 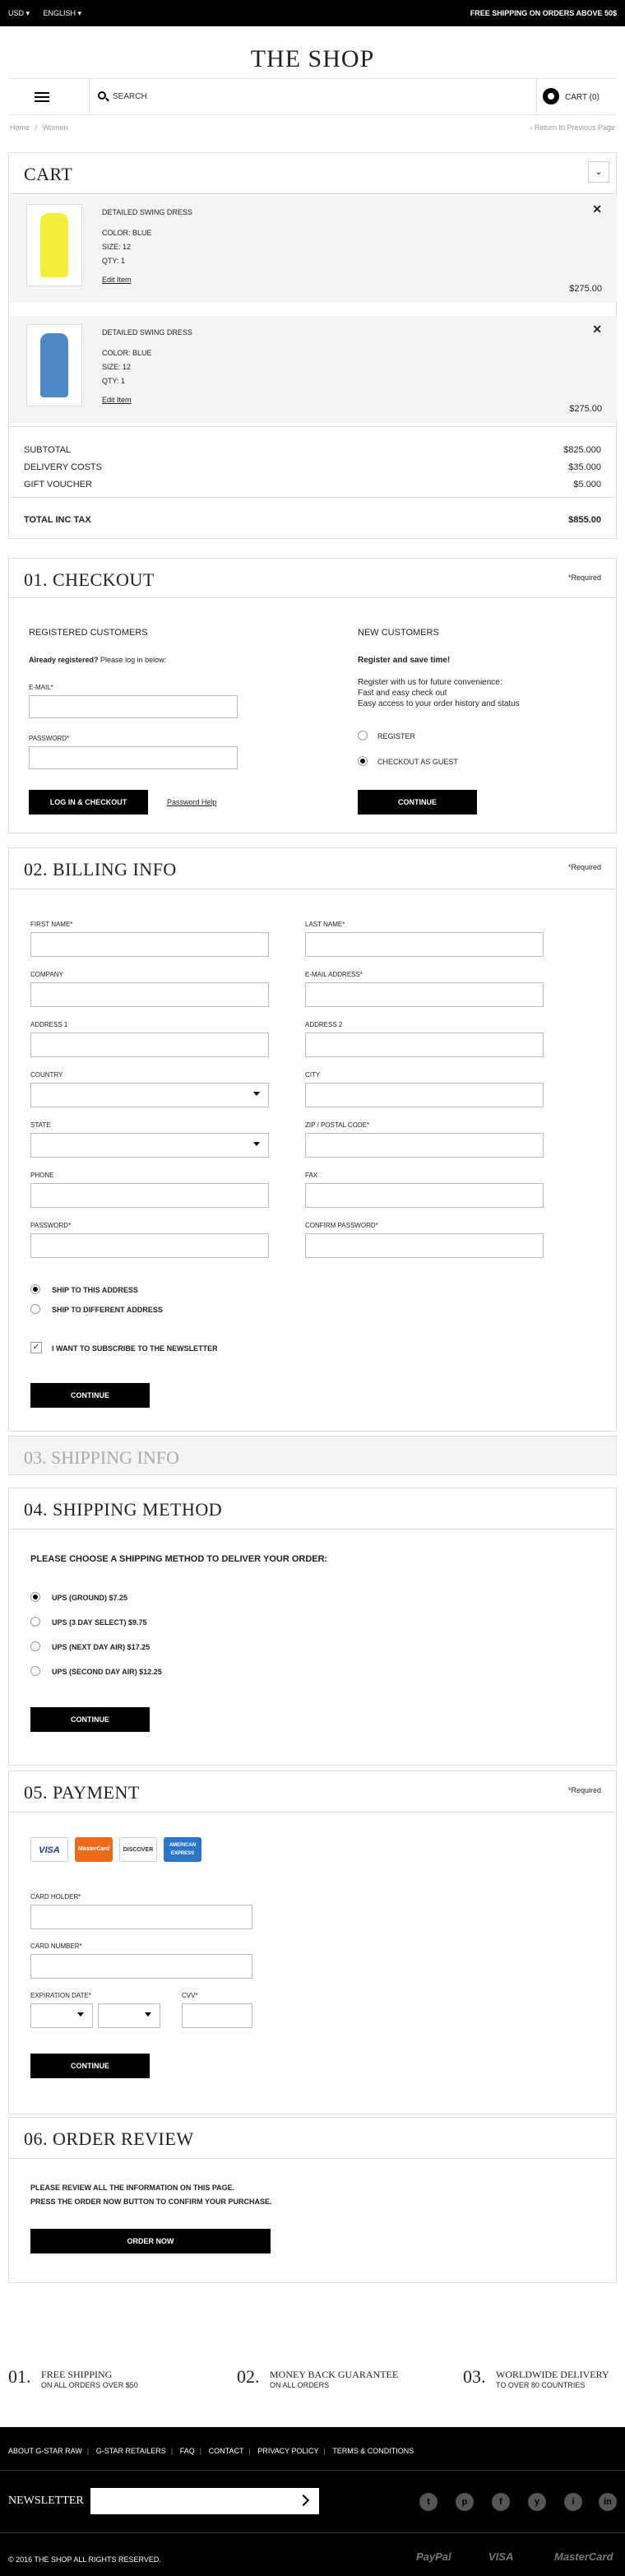 I want to click on email-label: E-MAIL ADDRESS*, so click(x=334, y=975).